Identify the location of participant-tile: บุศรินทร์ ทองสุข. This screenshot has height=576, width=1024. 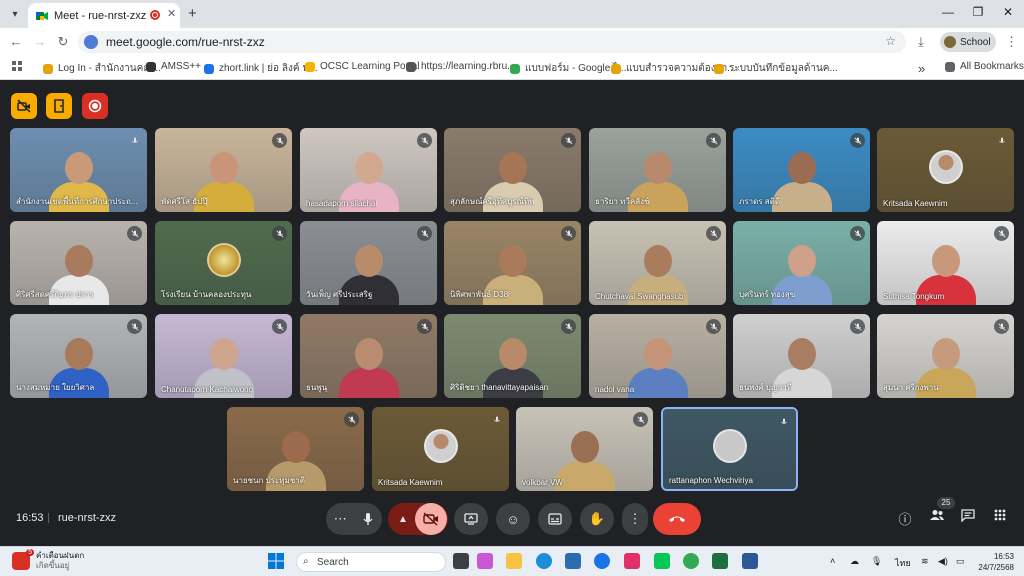
(801, 263).